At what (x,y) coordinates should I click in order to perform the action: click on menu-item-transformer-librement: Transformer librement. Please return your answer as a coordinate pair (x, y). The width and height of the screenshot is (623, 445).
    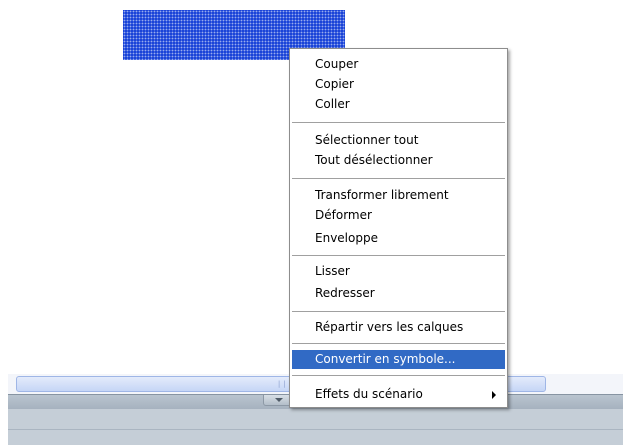
    Looking at the image, I should click on (398, 195).